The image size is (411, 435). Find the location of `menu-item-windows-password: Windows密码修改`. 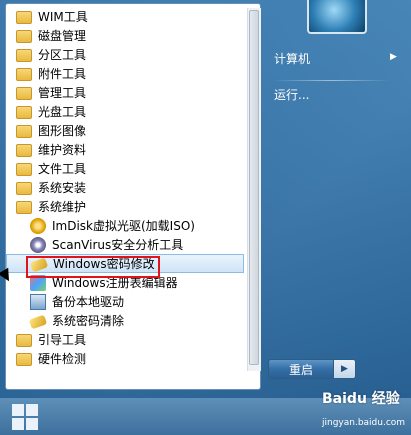

menu-item-windows-password: Windows密码修改 is located at coordinates (125, 263).